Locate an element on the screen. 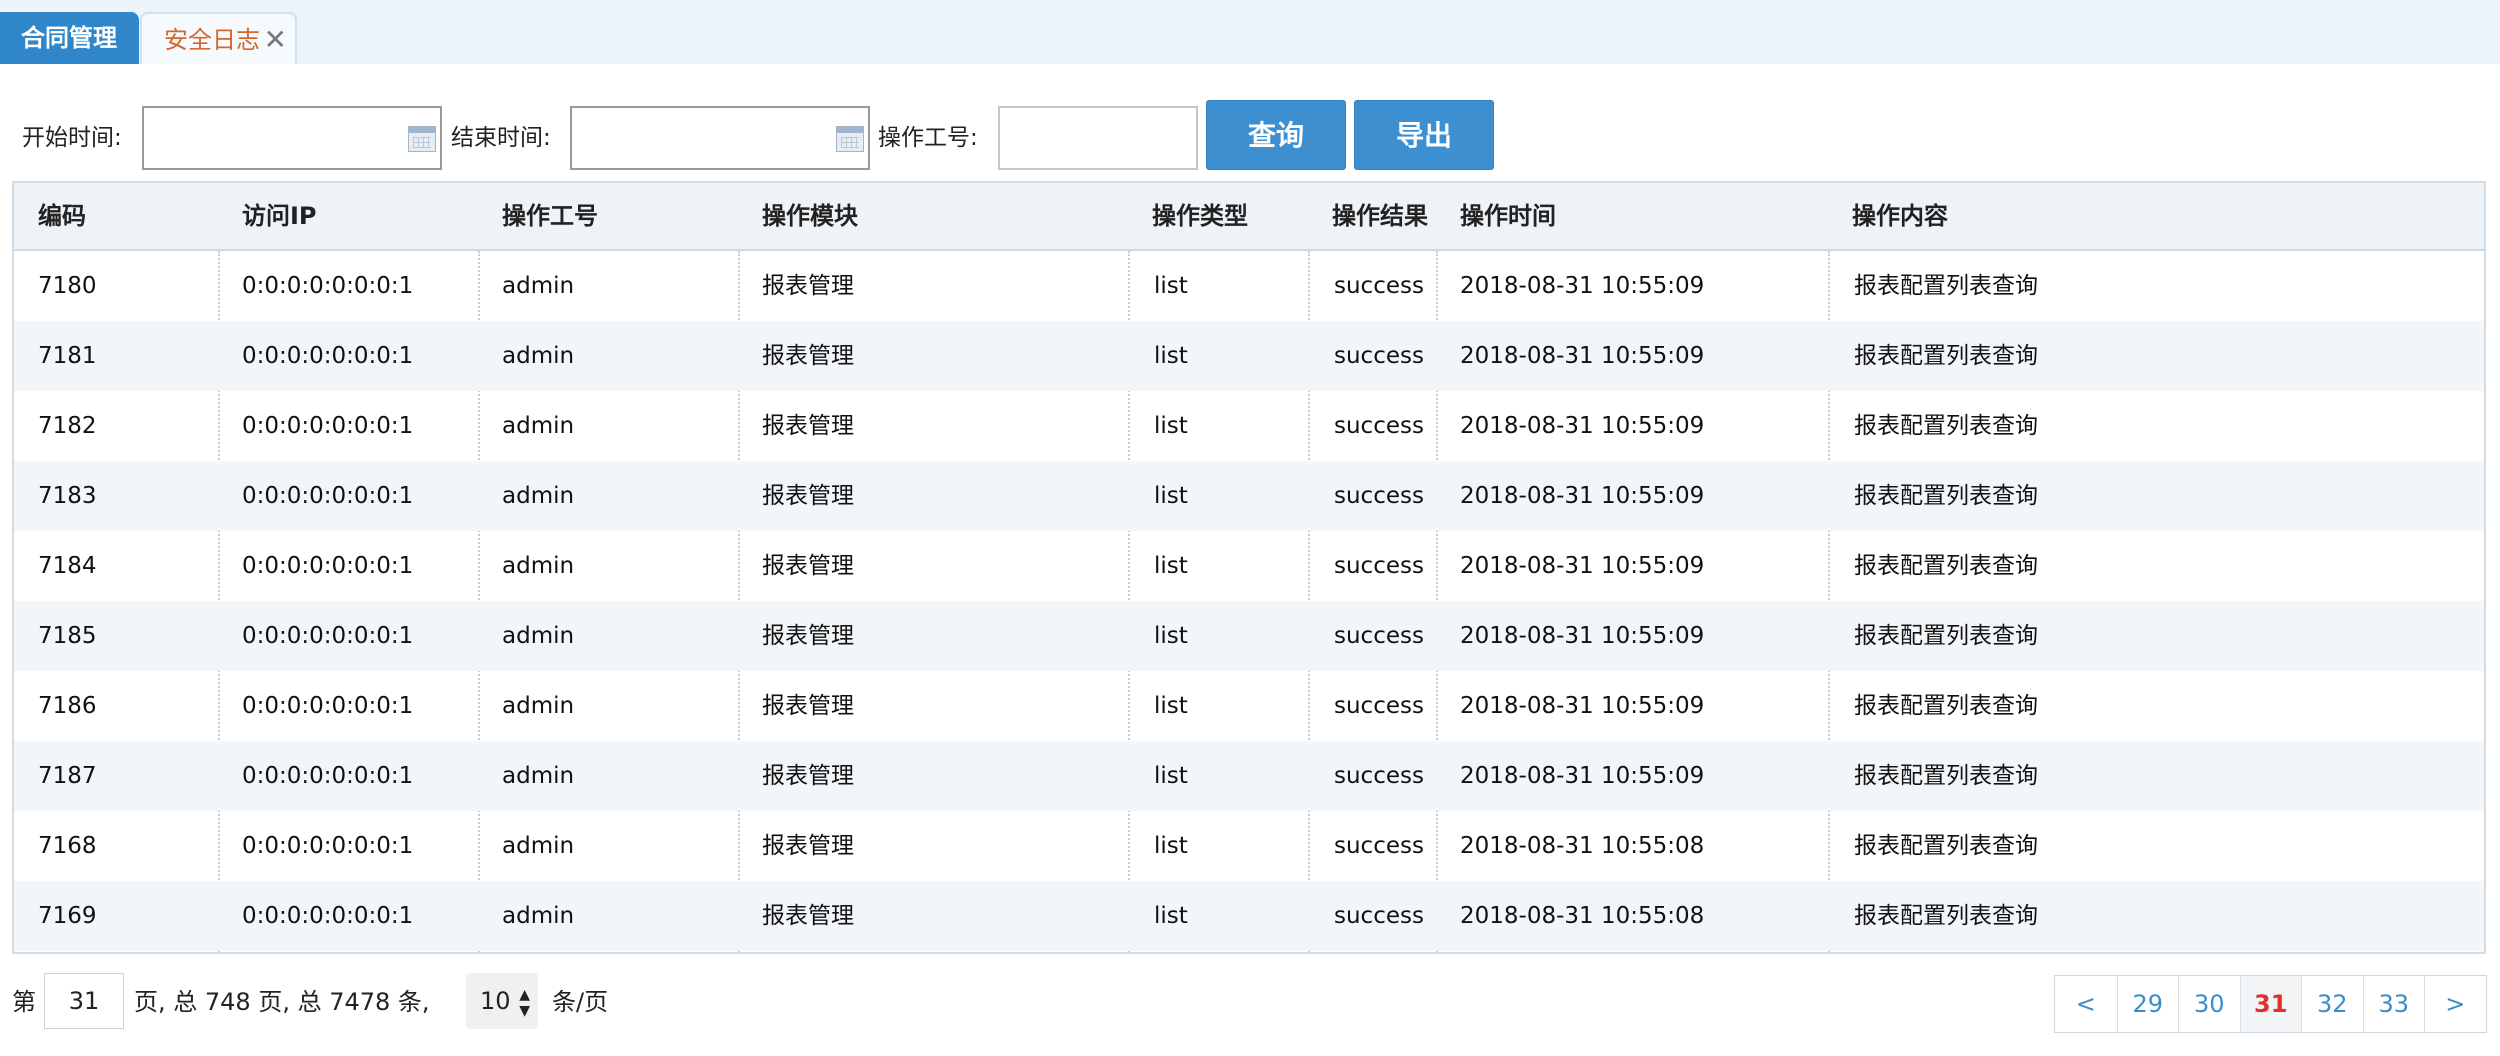 The width and height of the screenshot is (2500, 1056). cell-code: 7181 is located at coordinates (67, 356).